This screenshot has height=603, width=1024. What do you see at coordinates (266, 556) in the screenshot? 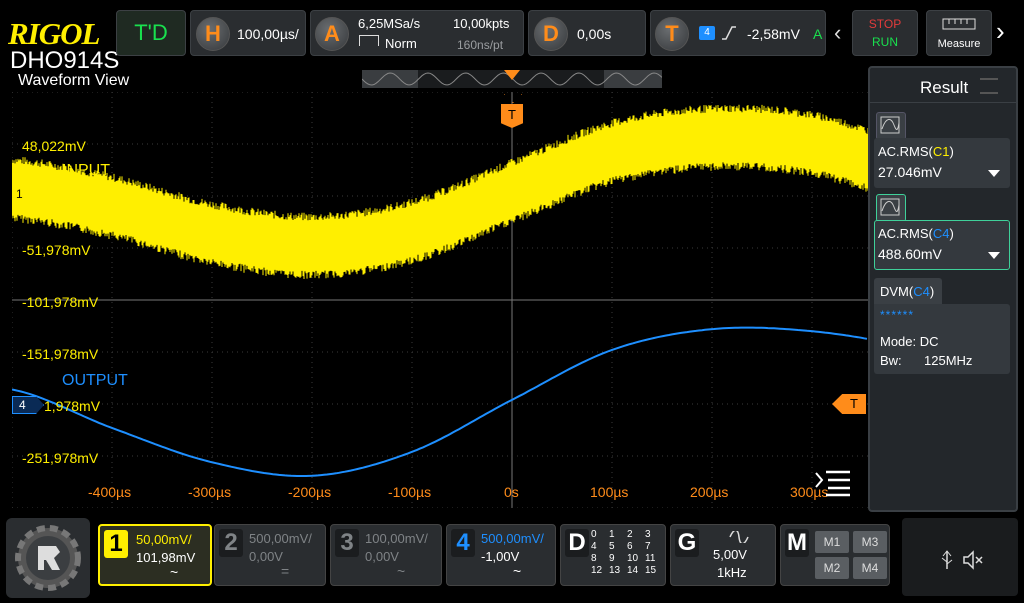
I see `channel2-offset: 0,00V` at bounding box center [266, 556].